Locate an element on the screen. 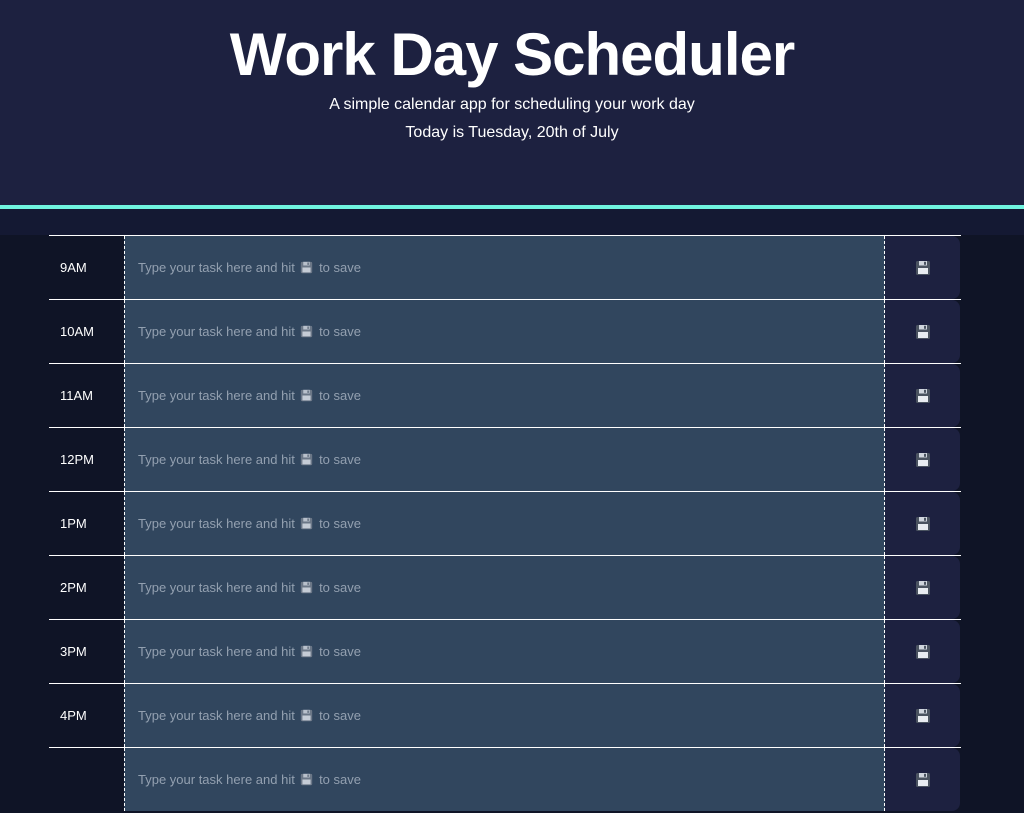  time-block-row: 12PM Type your task here and hit to save is located at coordinates (505, 459).